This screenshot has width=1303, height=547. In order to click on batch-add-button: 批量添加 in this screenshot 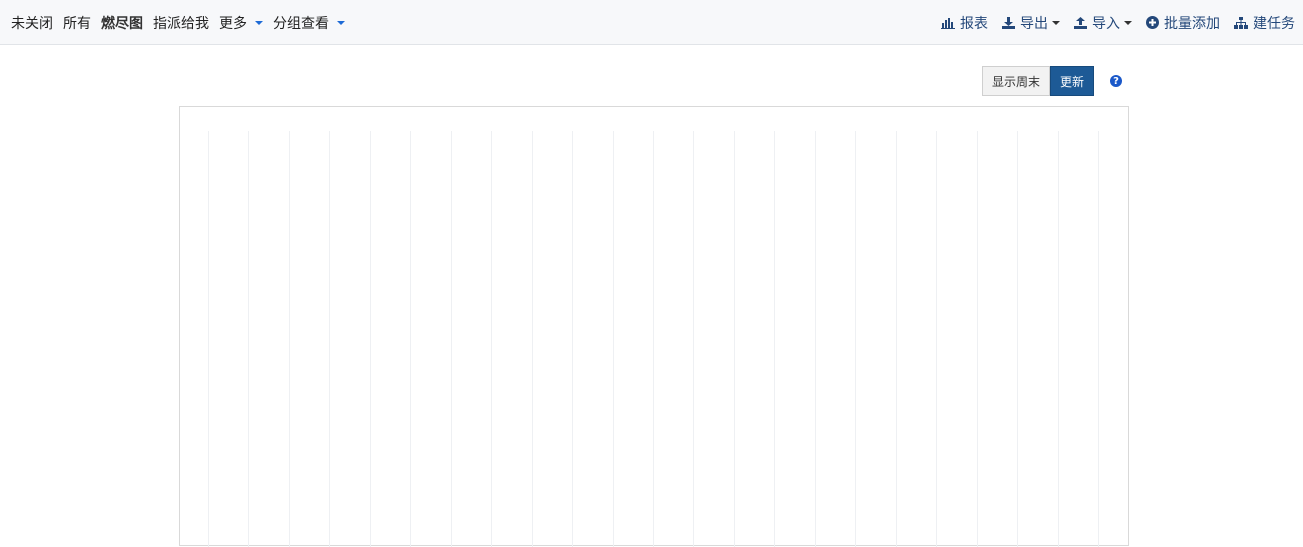, I will do `click(1183, 23)`.